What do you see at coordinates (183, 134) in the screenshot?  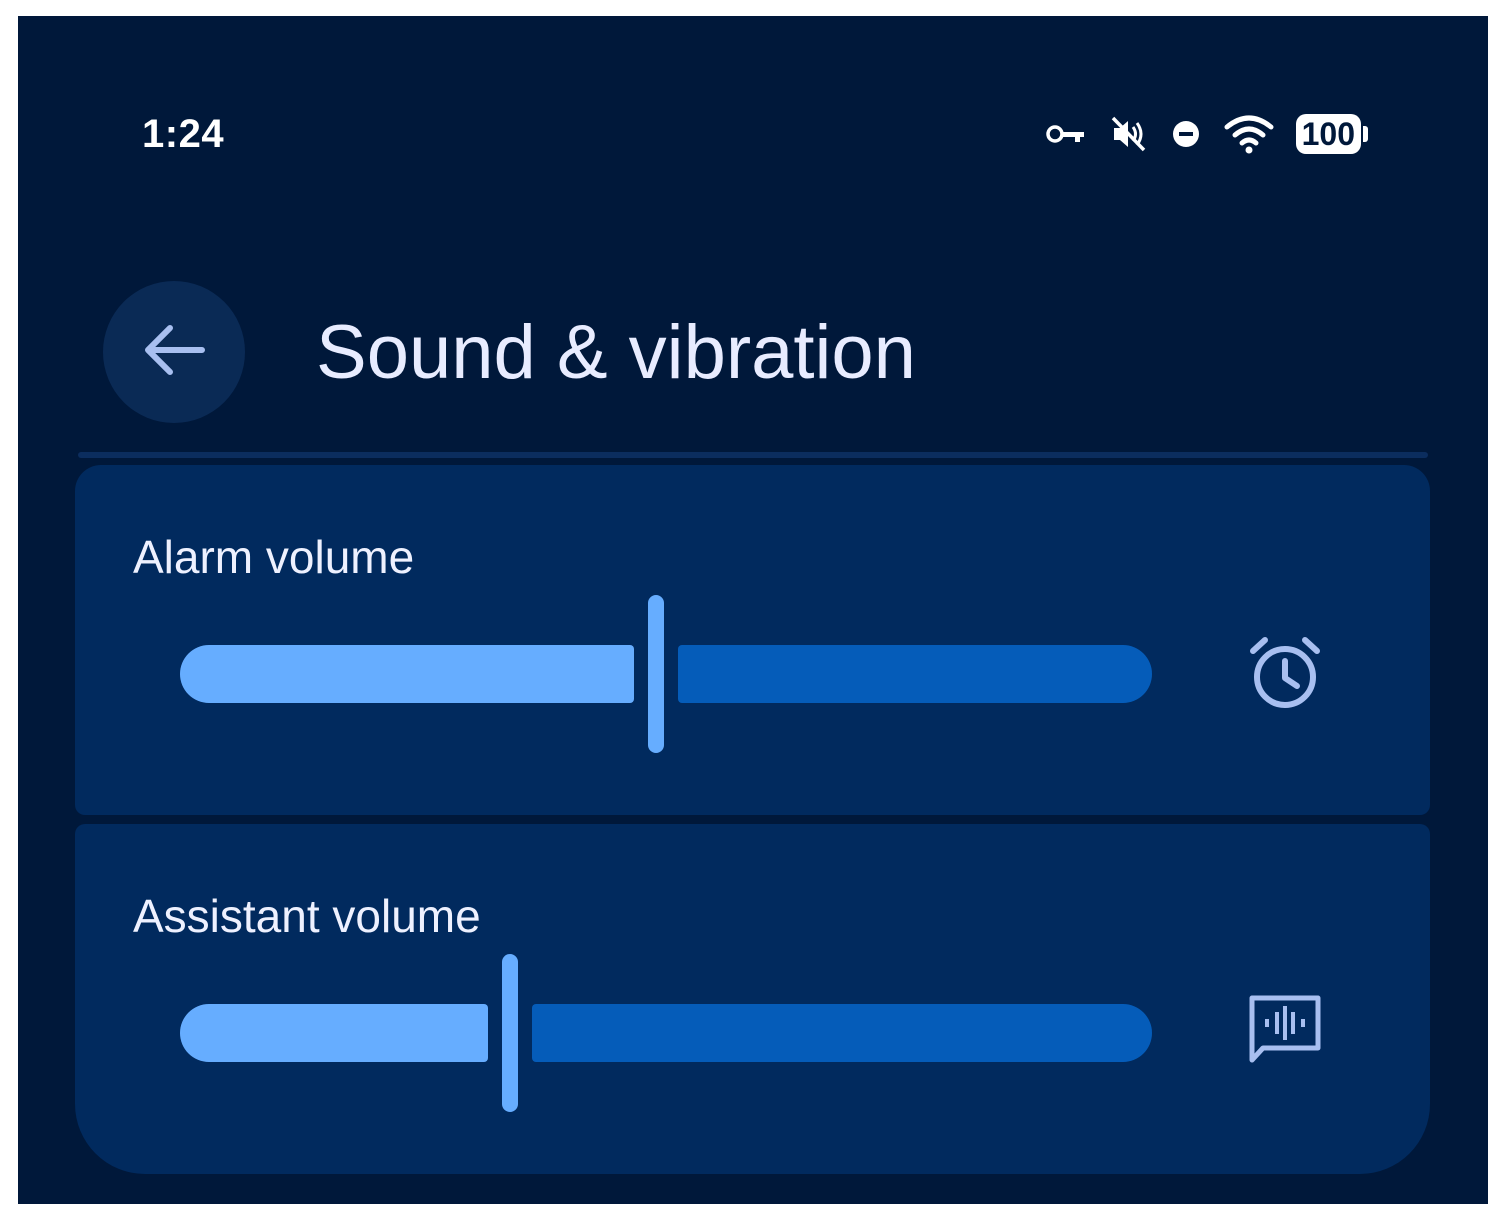 I see `status-time: 1:24` at bounding box center [183, 134].